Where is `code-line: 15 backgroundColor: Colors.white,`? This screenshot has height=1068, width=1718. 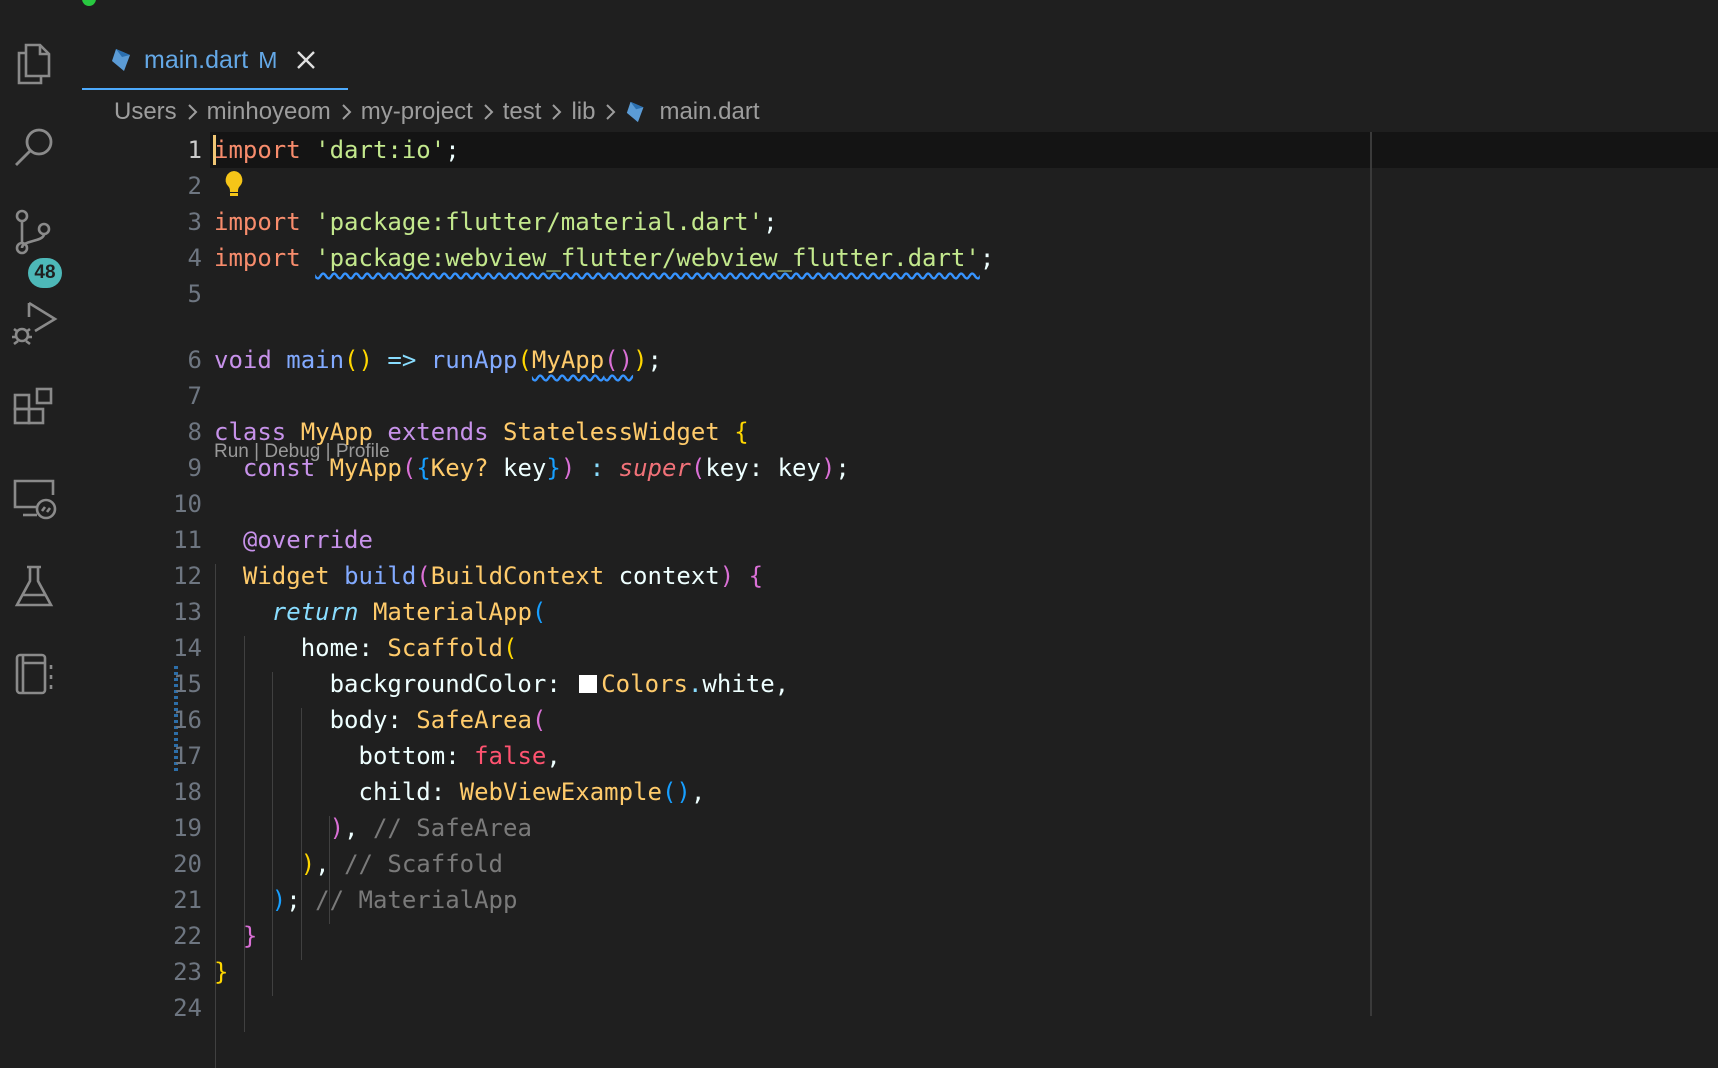
code-line: 15 backgroundColor: Colors.white, is located at coordinates (894, 684).